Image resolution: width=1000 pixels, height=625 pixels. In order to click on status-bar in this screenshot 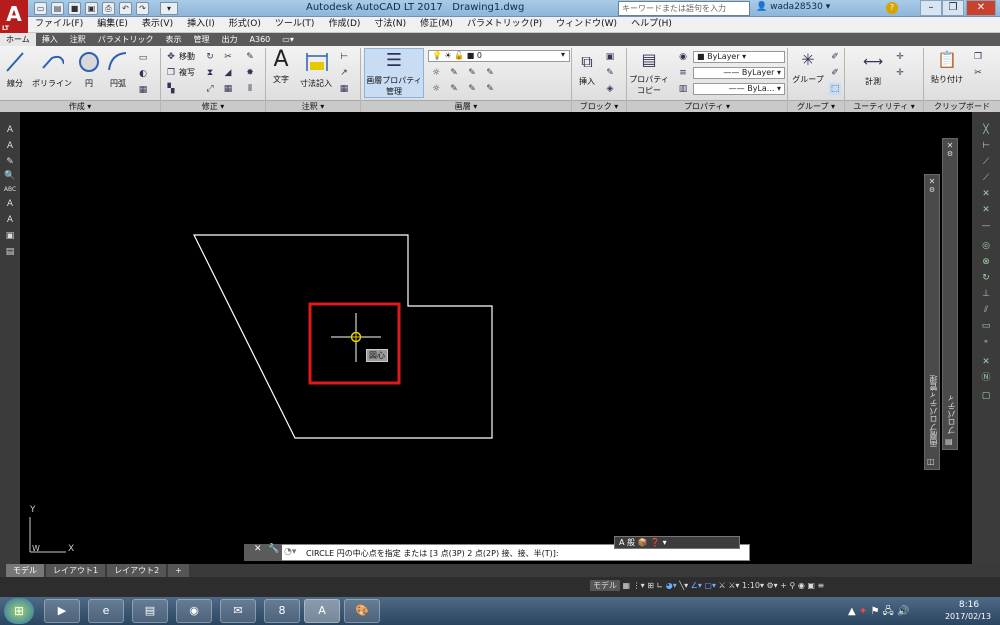, I will do `click(500, 587)`.